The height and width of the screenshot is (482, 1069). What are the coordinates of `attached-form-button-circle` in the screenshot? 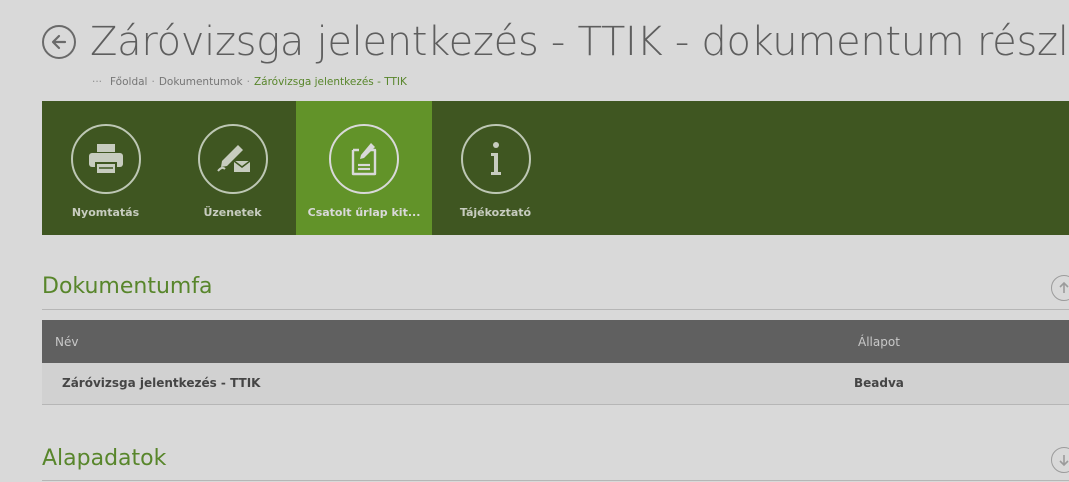 It's located at (364, 159).